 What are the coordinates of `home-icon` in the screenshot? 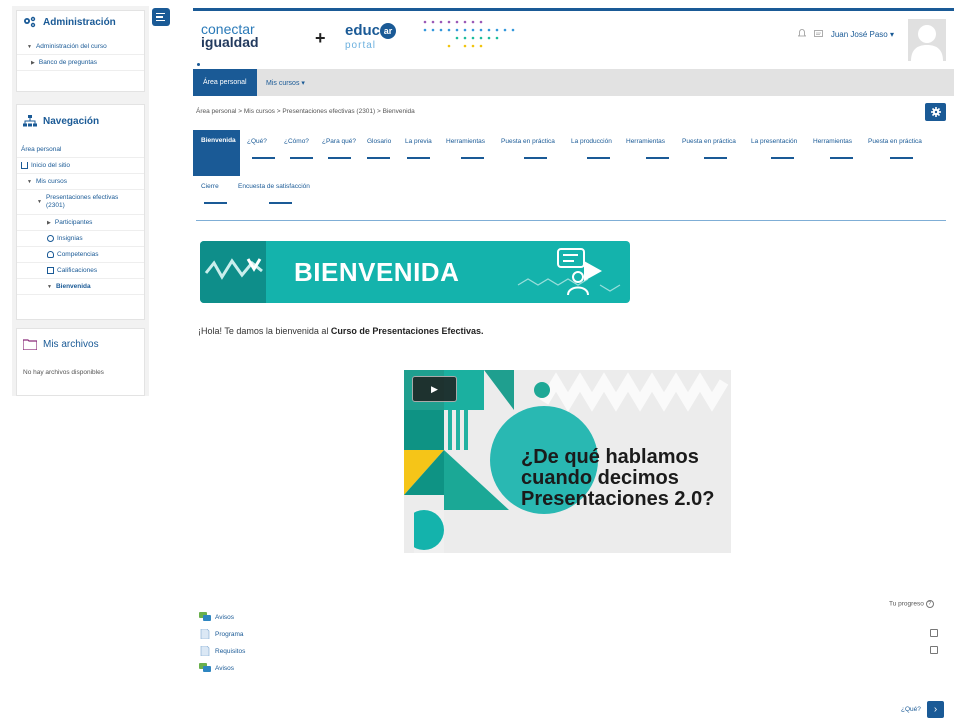 It's located at (24, 165).